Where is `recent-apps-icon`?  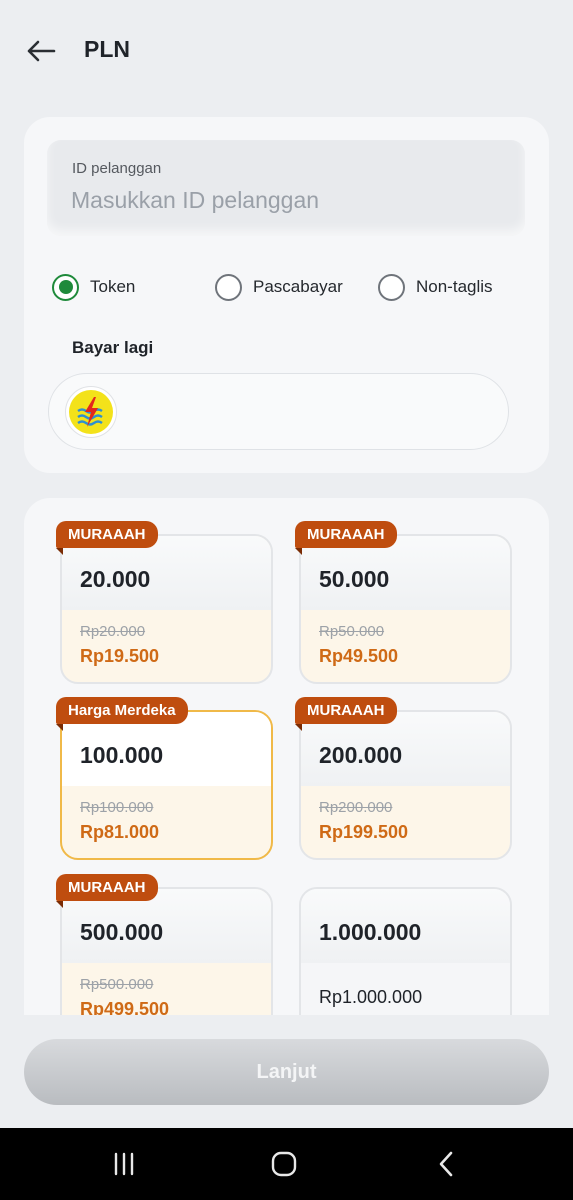
recent-apps-icon is located at coordinates (124, 1164).